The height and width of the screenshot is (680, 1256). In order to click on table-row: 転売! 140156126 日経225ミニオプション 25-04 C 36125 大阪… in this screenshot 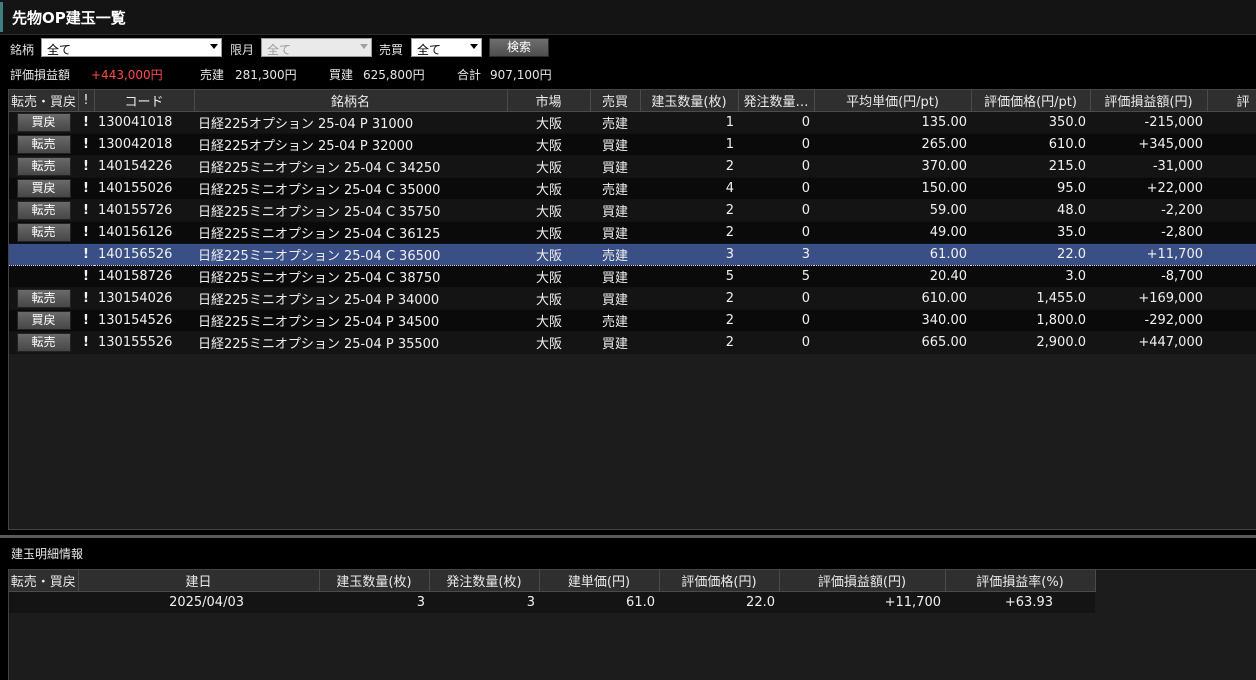, I will do `click(632, 232)`.